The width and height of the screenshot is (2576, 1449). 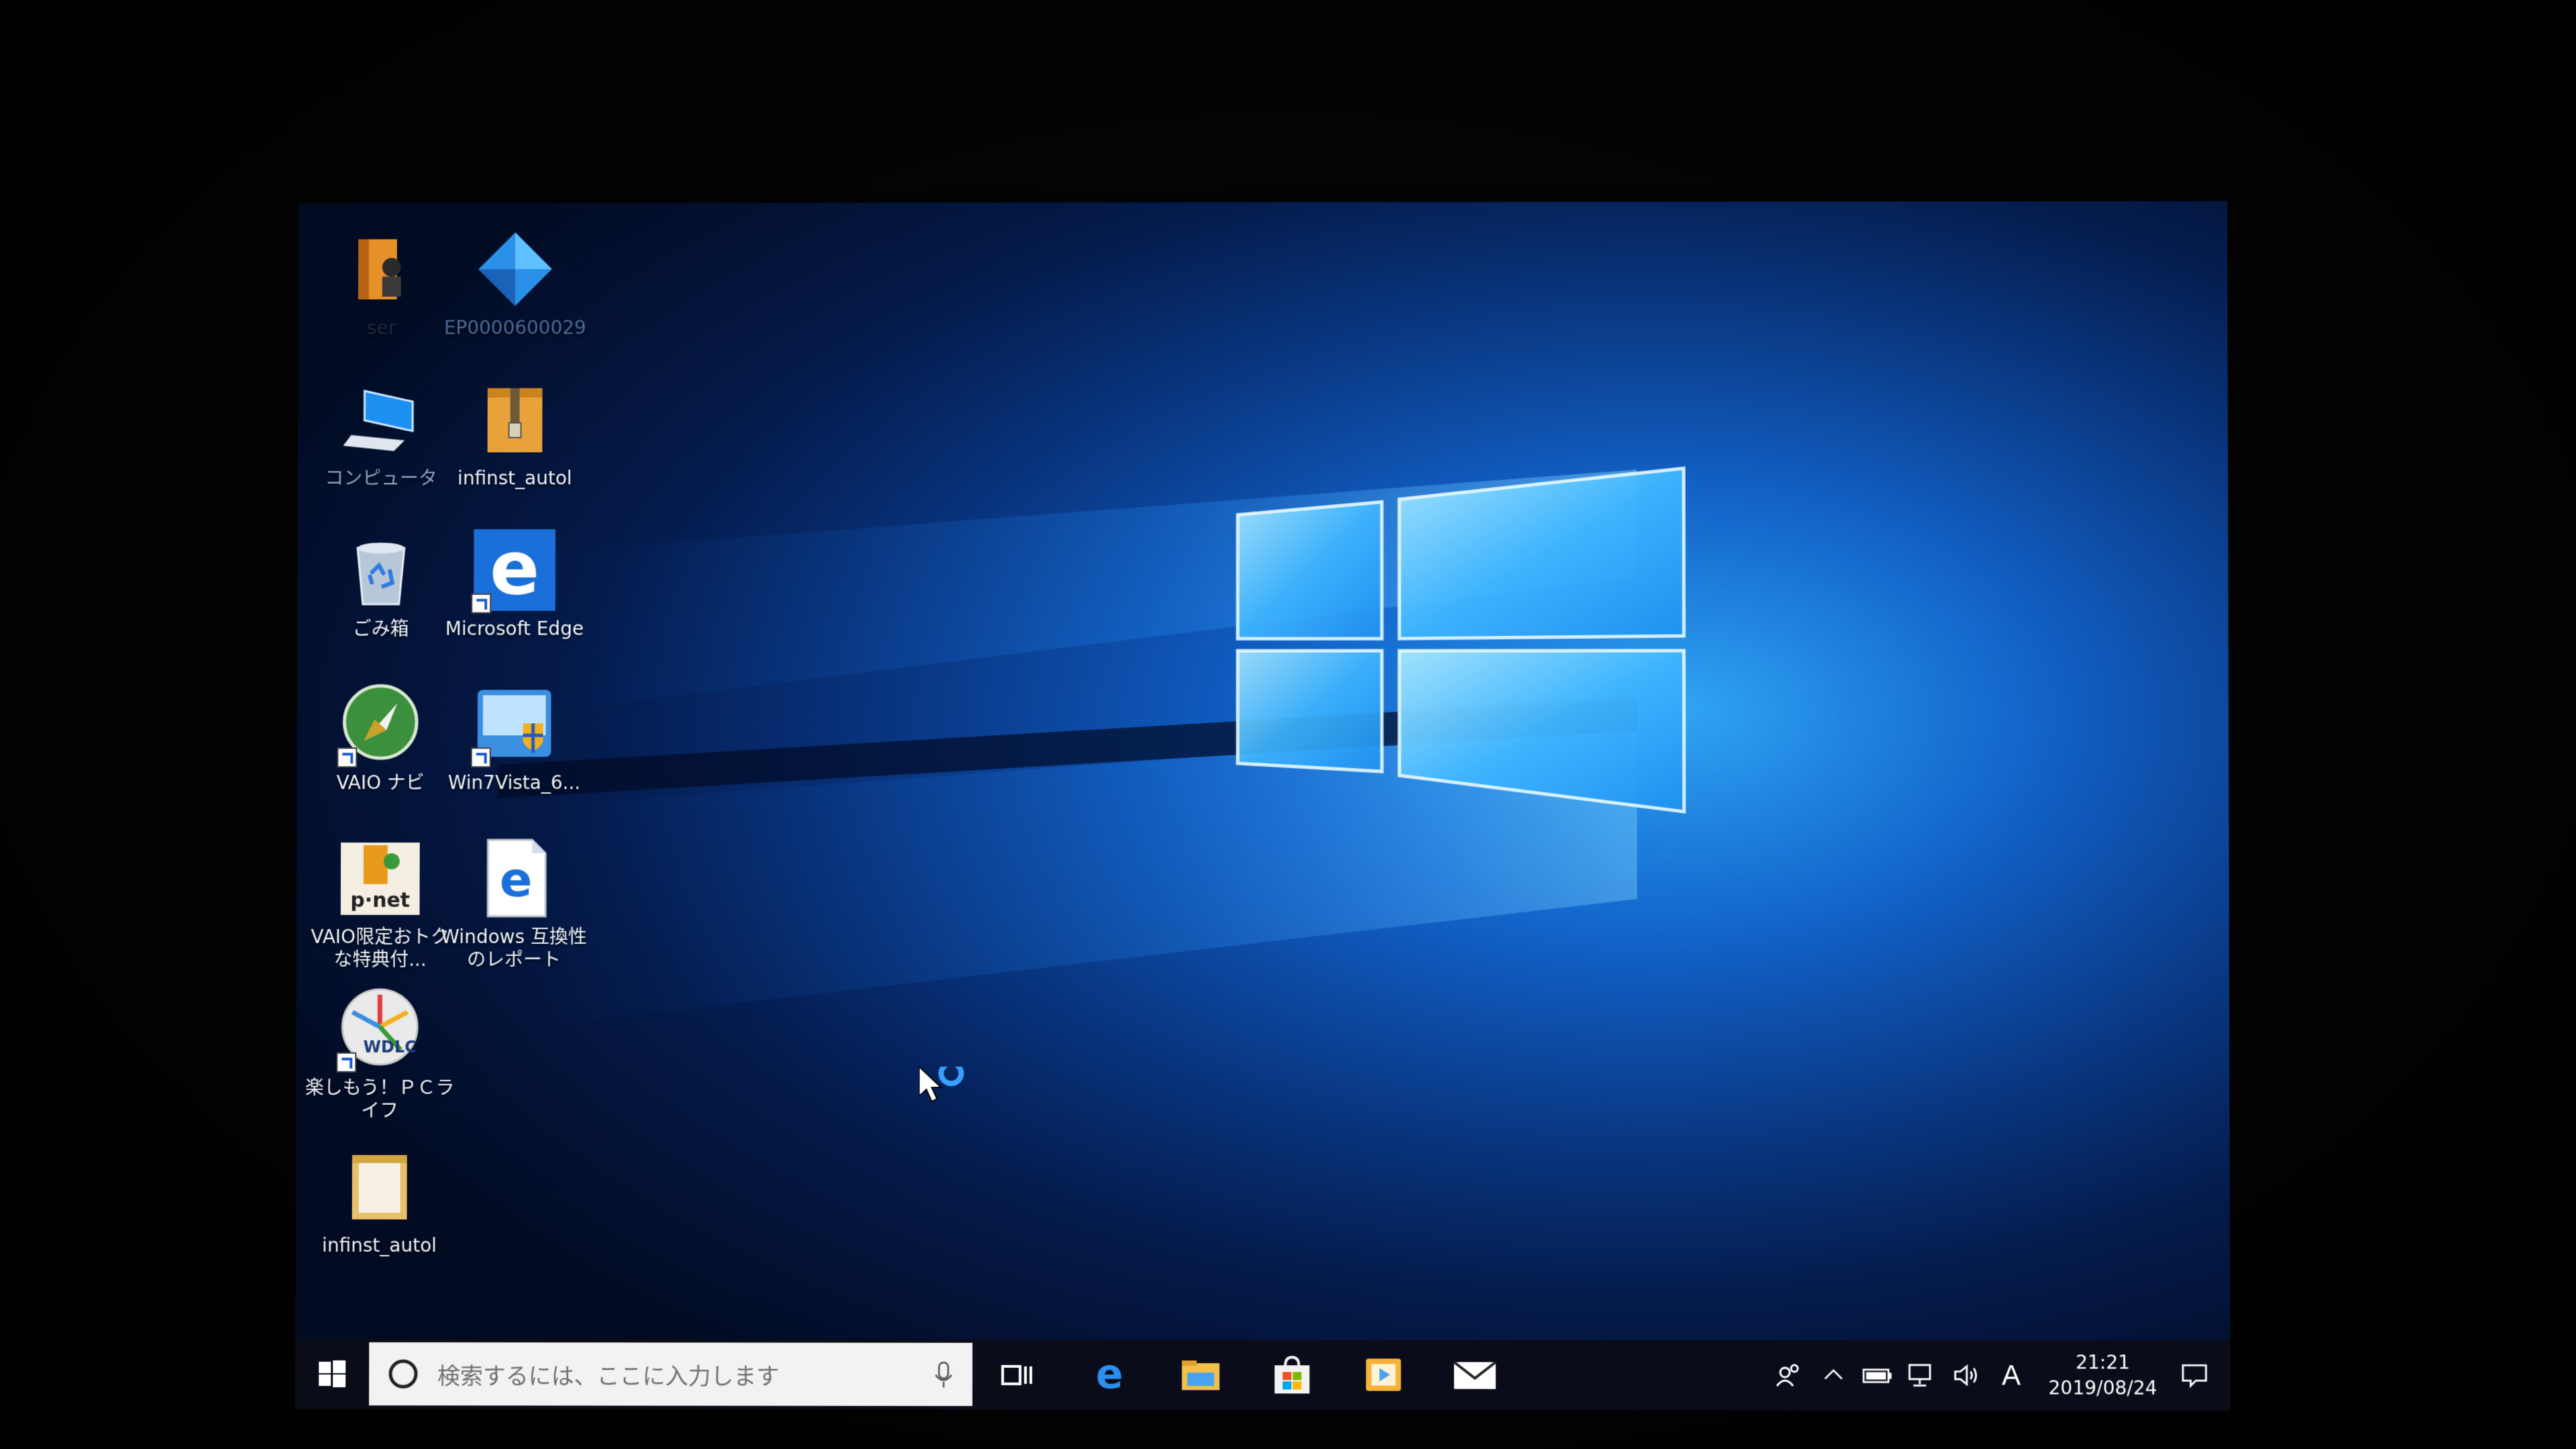 I want to click on desktop-icon-label: ser, so click(x=381, y=328).